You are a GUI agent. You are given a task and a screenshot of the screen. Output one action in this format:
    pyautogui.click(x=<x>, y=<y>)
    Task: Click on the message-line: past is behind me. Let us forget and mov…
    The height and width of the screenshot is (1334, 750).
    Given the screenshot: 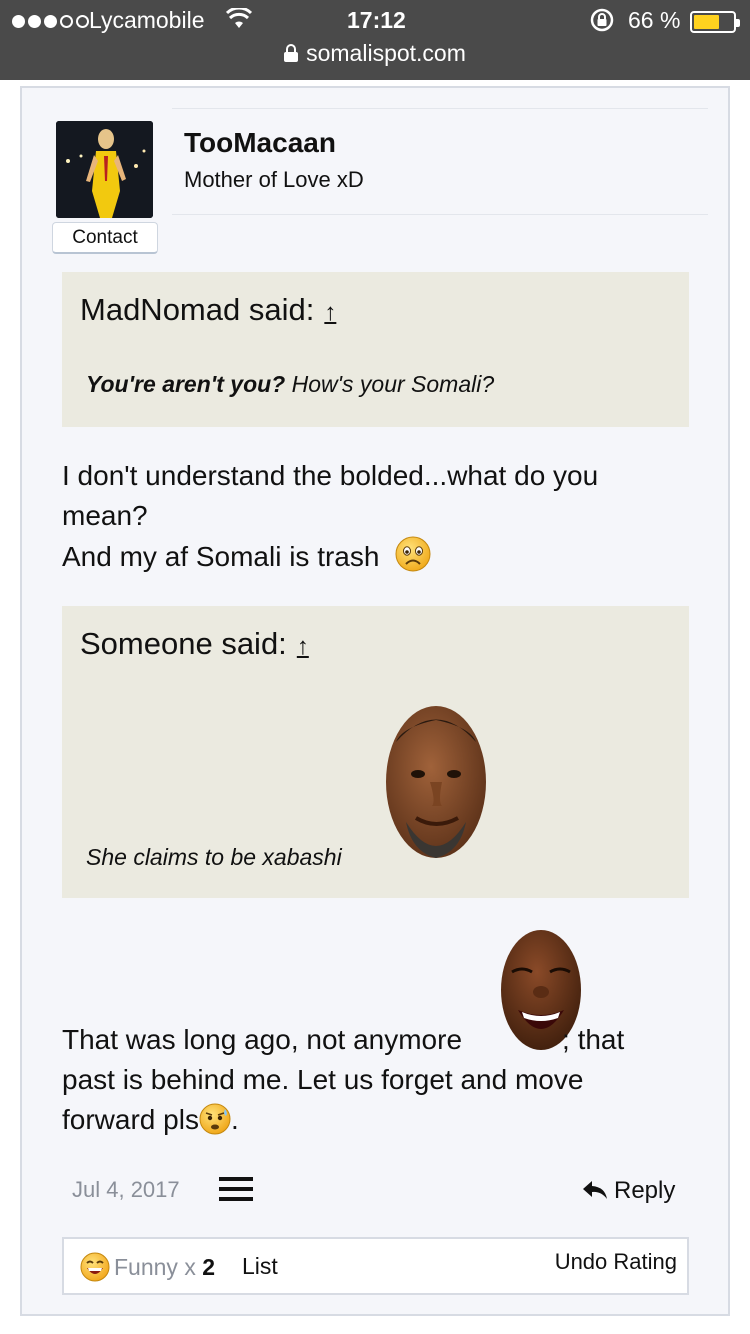 What is the action you would take?
    pyautogui.click(x=323, y=1079)
    